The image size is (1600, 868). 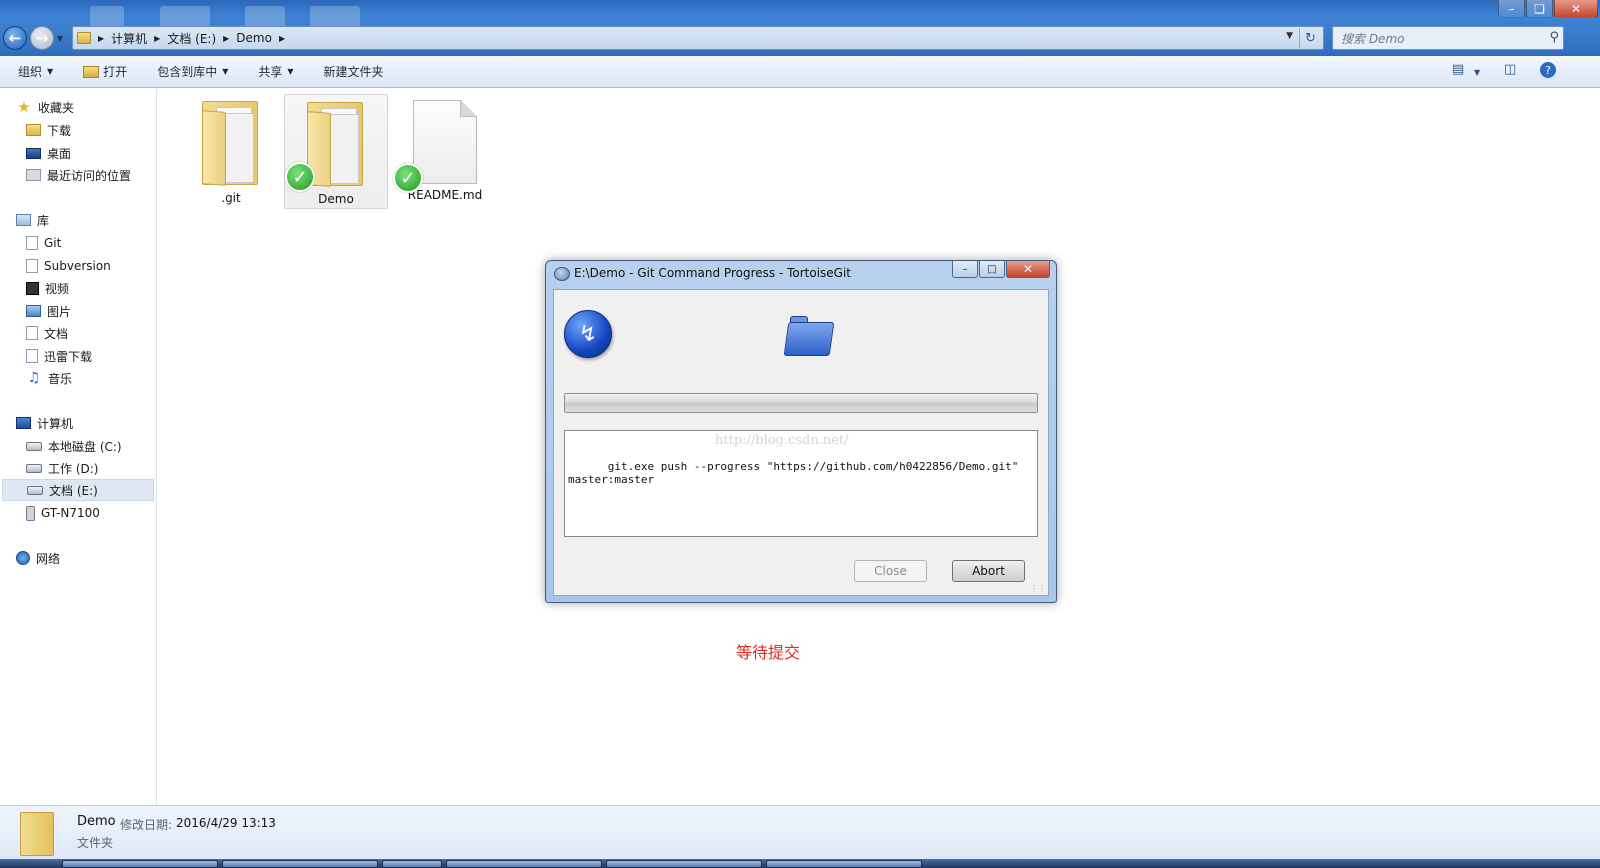 I want to click on window-caption-buttons: – ❏ ✕, so click(x=1547, y=9).